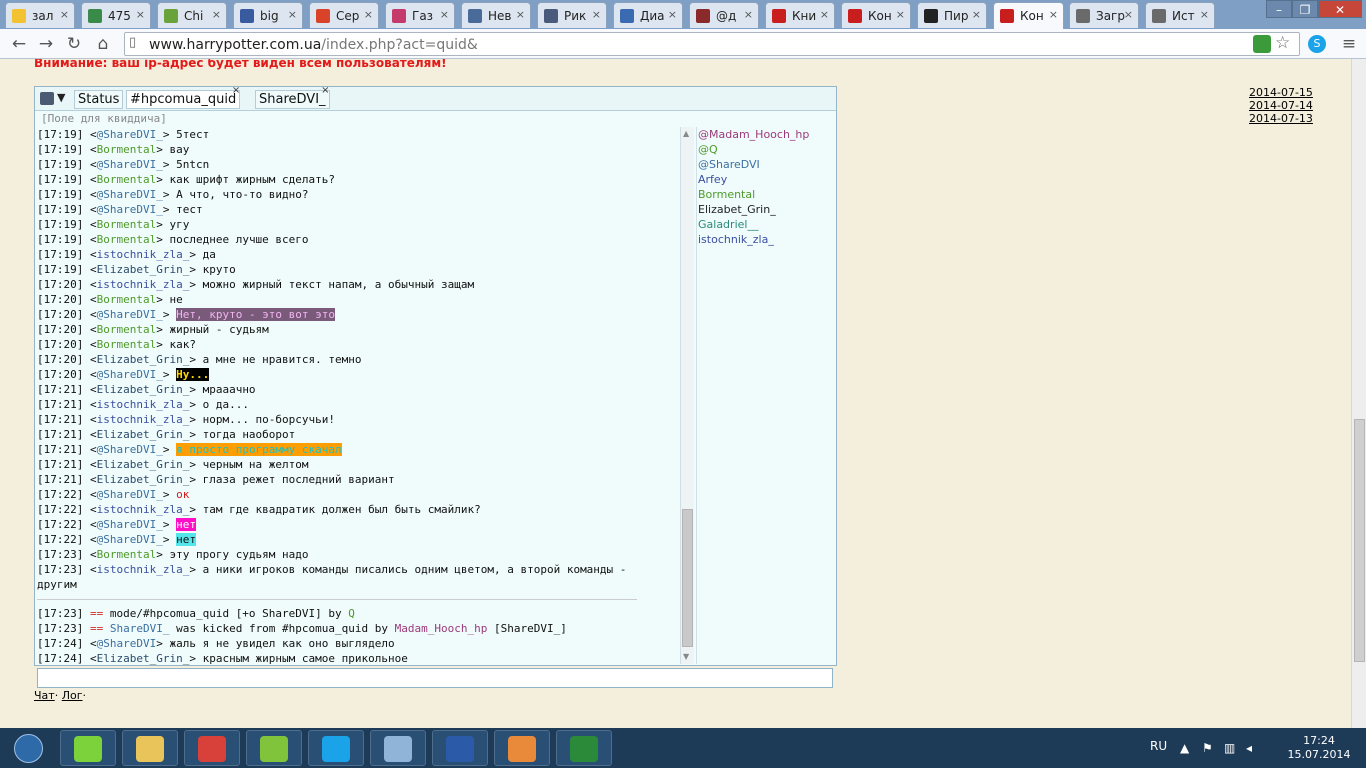 The height and width of the screenshot is (768, 1366). I want to click on tab-status: Status, so click(99, 99).